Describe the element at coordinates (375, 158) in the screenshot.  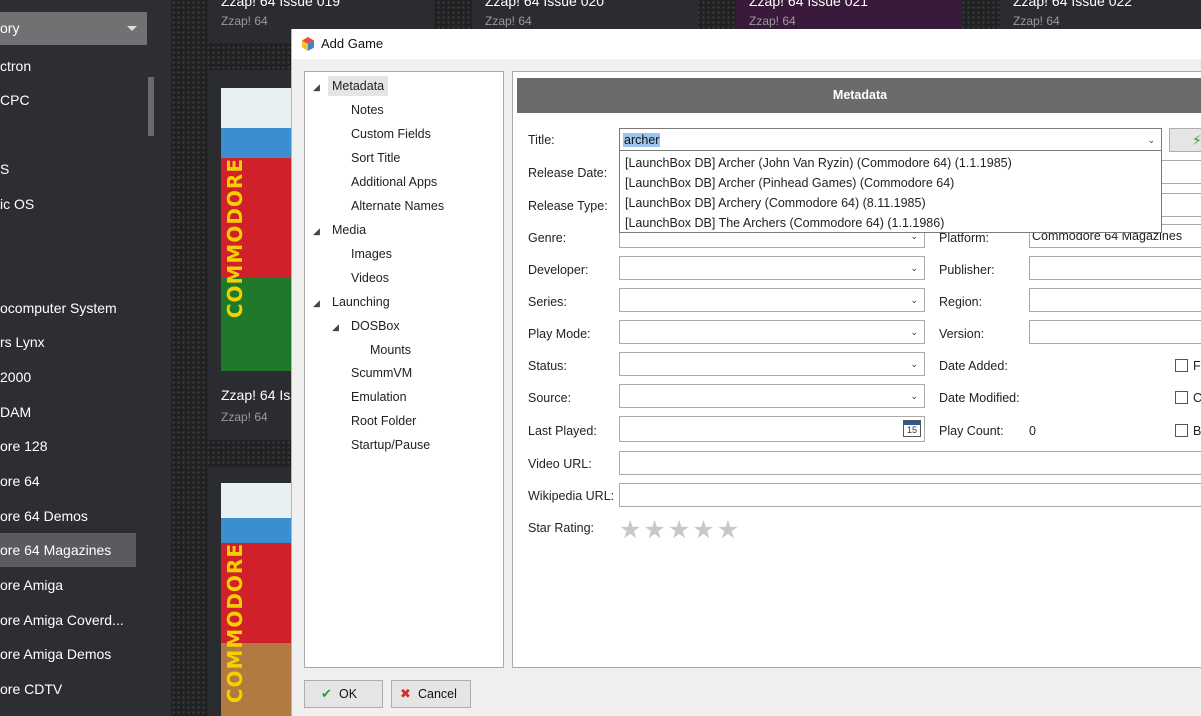
I see `tree-item-sort-title: Sort Title` at that location.